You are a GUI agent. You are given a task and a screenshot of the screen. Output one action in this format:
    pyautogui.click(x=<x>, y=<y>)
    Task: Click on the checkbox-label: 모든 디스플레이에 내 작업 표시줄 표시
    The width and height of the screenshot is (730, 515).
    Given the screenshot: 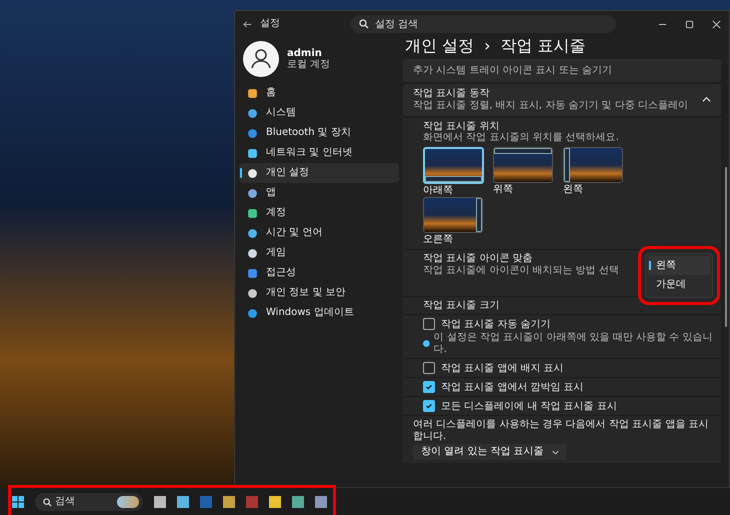 What is the action you would take?
    pyautogui.click(x=529, y=406)
    